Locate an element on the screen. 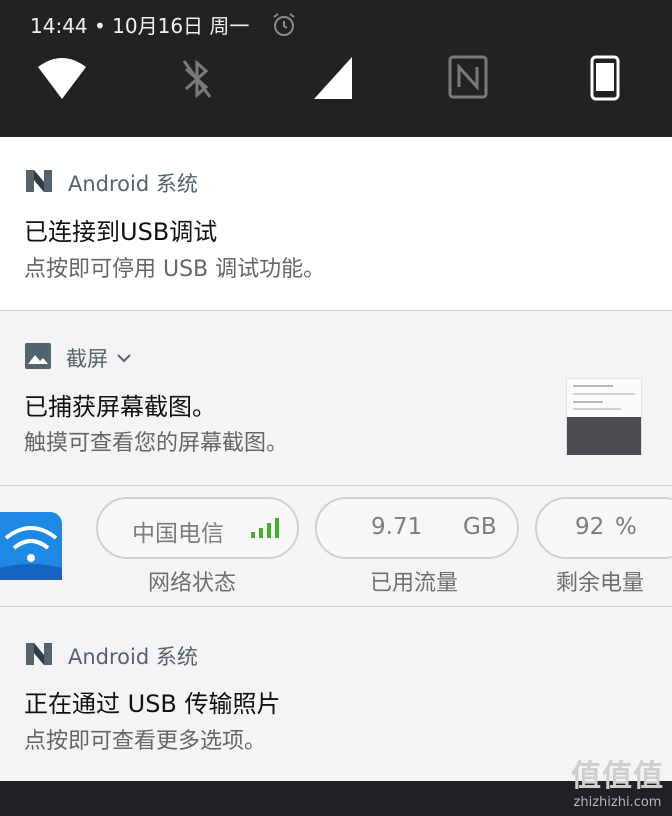 The width and height of the screenshot is (672, 816). network-status-pill: 中国电信 is located at coordinates (197, 528).